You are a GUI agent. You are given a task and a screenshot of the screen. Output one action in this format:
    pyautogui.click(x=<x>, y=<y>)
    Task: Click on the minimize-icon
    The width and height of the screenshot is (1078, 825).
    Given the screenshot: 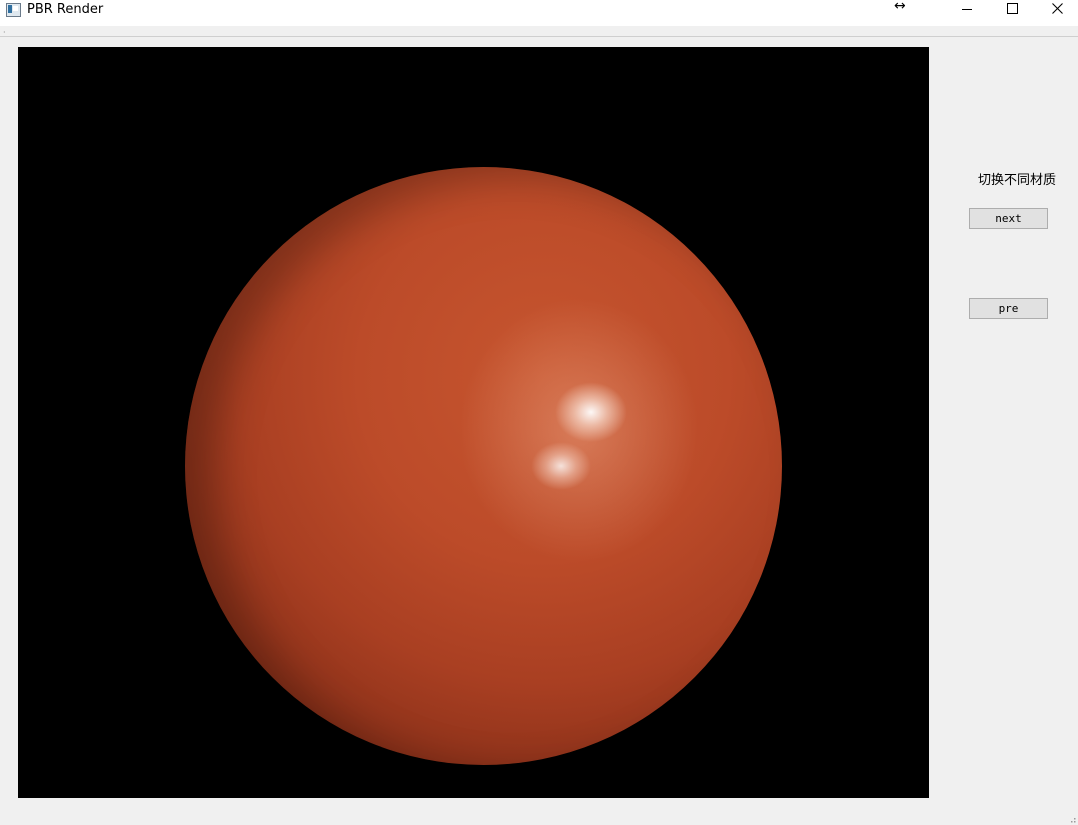 What is the action you would take?
    pyautogui.click(x=967, y=9)
    